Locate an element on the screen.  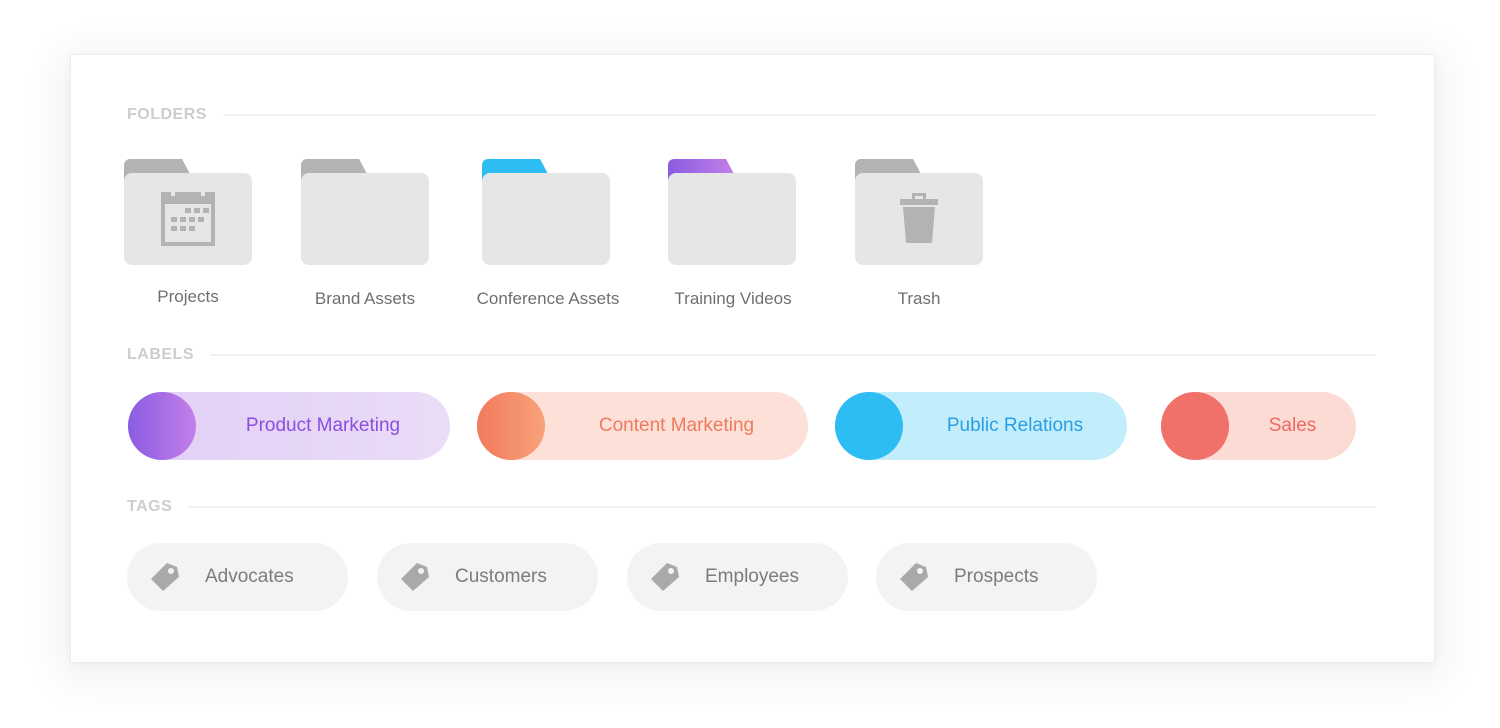
tags-section-header: TAGS is located at coordinates (751, 507).